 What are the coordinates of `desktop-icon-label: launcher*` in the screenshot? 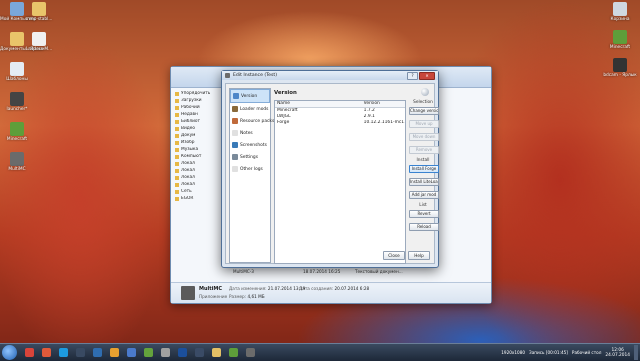 It's located at (17, 109).